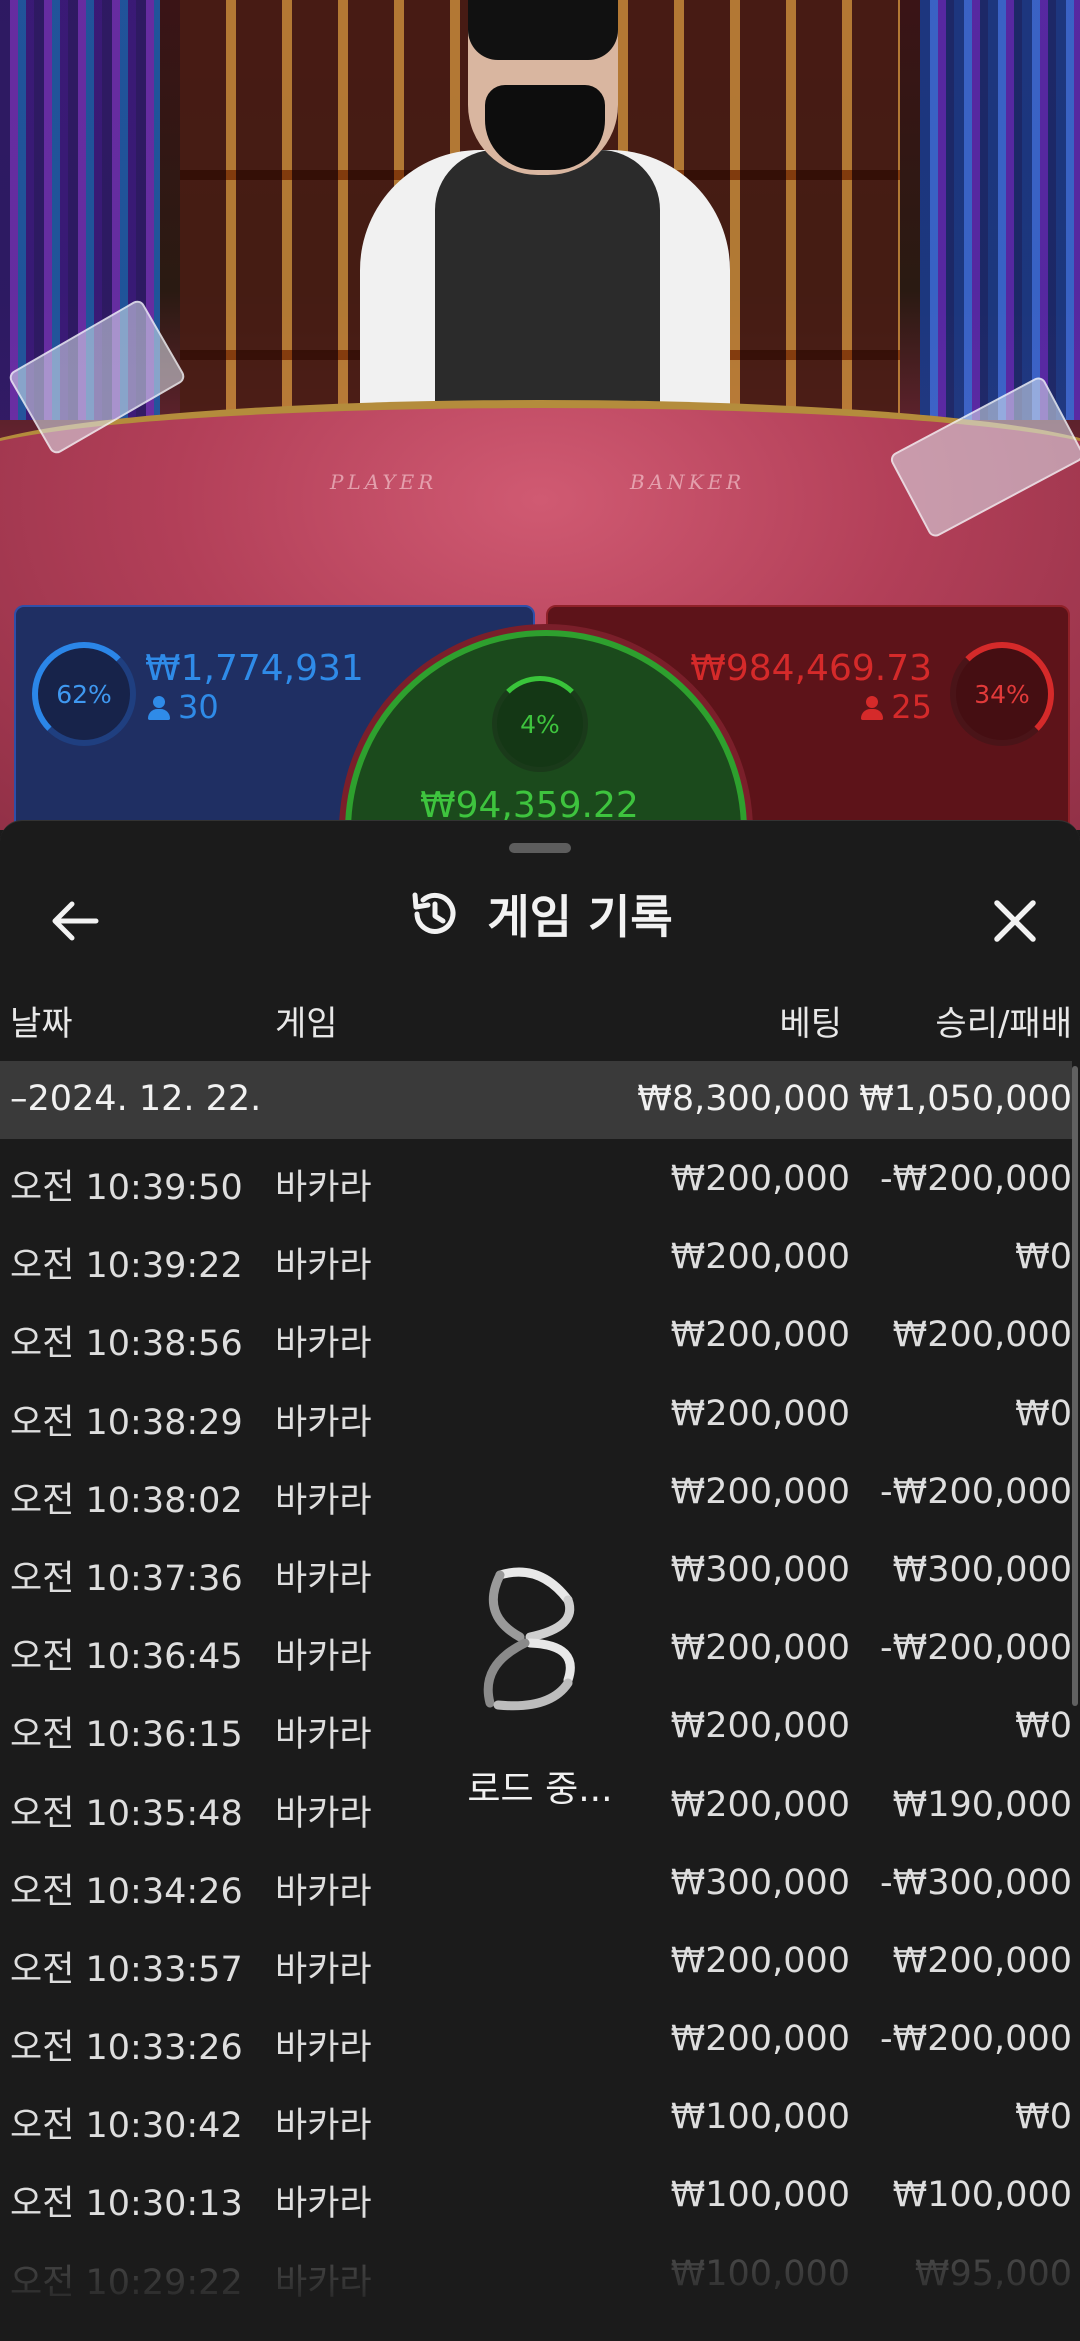 This screenshot has width=1080, height=2341. Describe the element at coordinates (1003, 1020) in the screenshot. I see `column-header-result: 승리/패배` at that location.